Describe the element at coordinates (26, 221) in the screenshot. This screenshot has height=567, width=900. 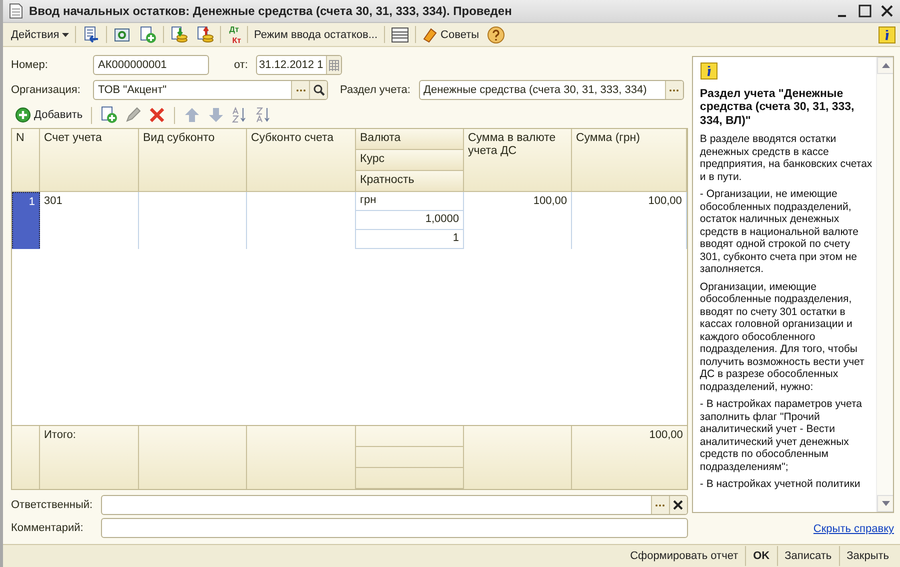
I see `row-number-cell: 1` at that location.